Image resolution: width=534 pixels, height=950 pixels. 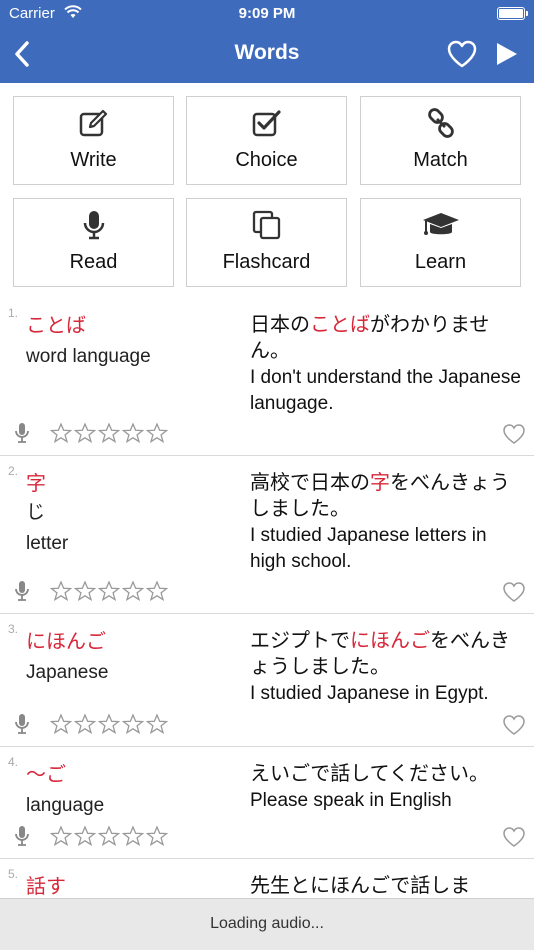 I want to click on word-reading: じ, so click(x=36, y=512).